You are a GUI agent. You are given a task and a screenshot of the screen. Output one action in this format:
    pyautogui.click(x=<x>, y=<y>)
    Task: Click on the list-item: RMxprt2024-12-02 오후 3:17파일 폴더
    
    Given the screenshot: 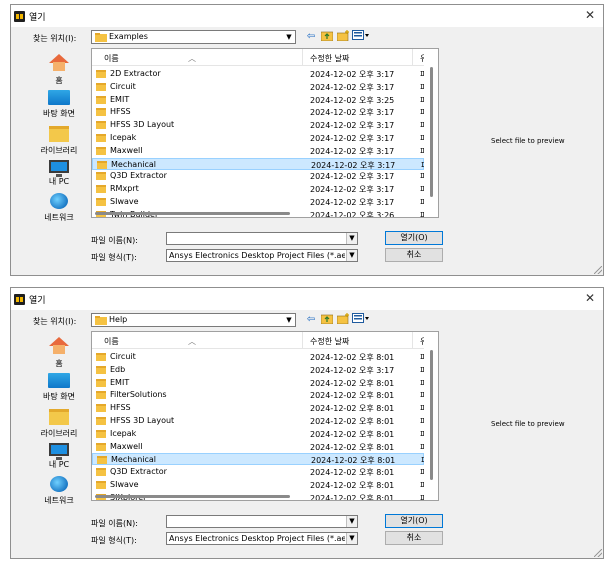 What is the action you would take?
    pyautogui.click(x=265, y=189)
    